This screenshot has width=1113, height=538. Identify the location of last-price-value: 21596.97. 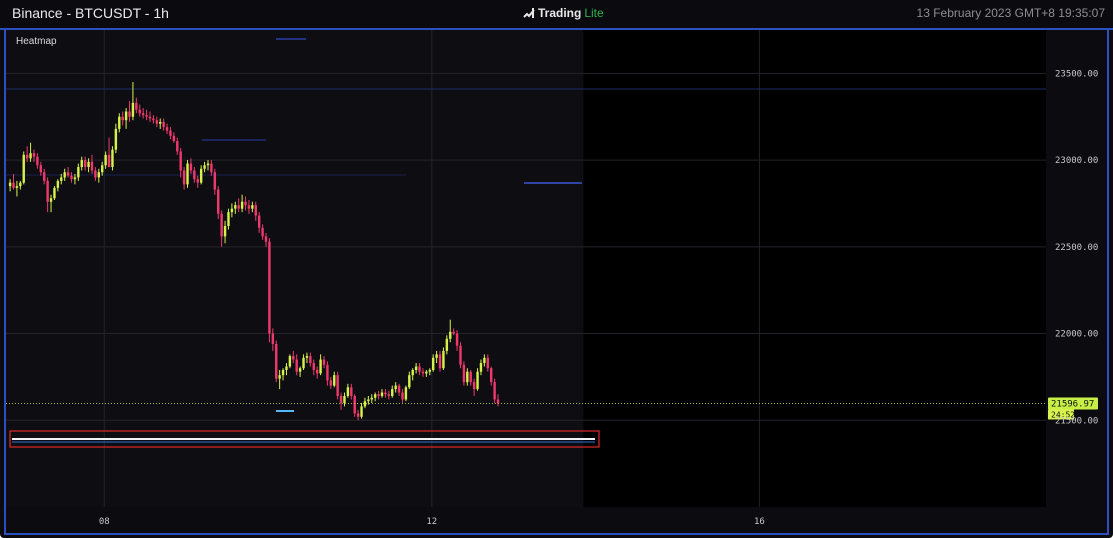
(1072, 404).